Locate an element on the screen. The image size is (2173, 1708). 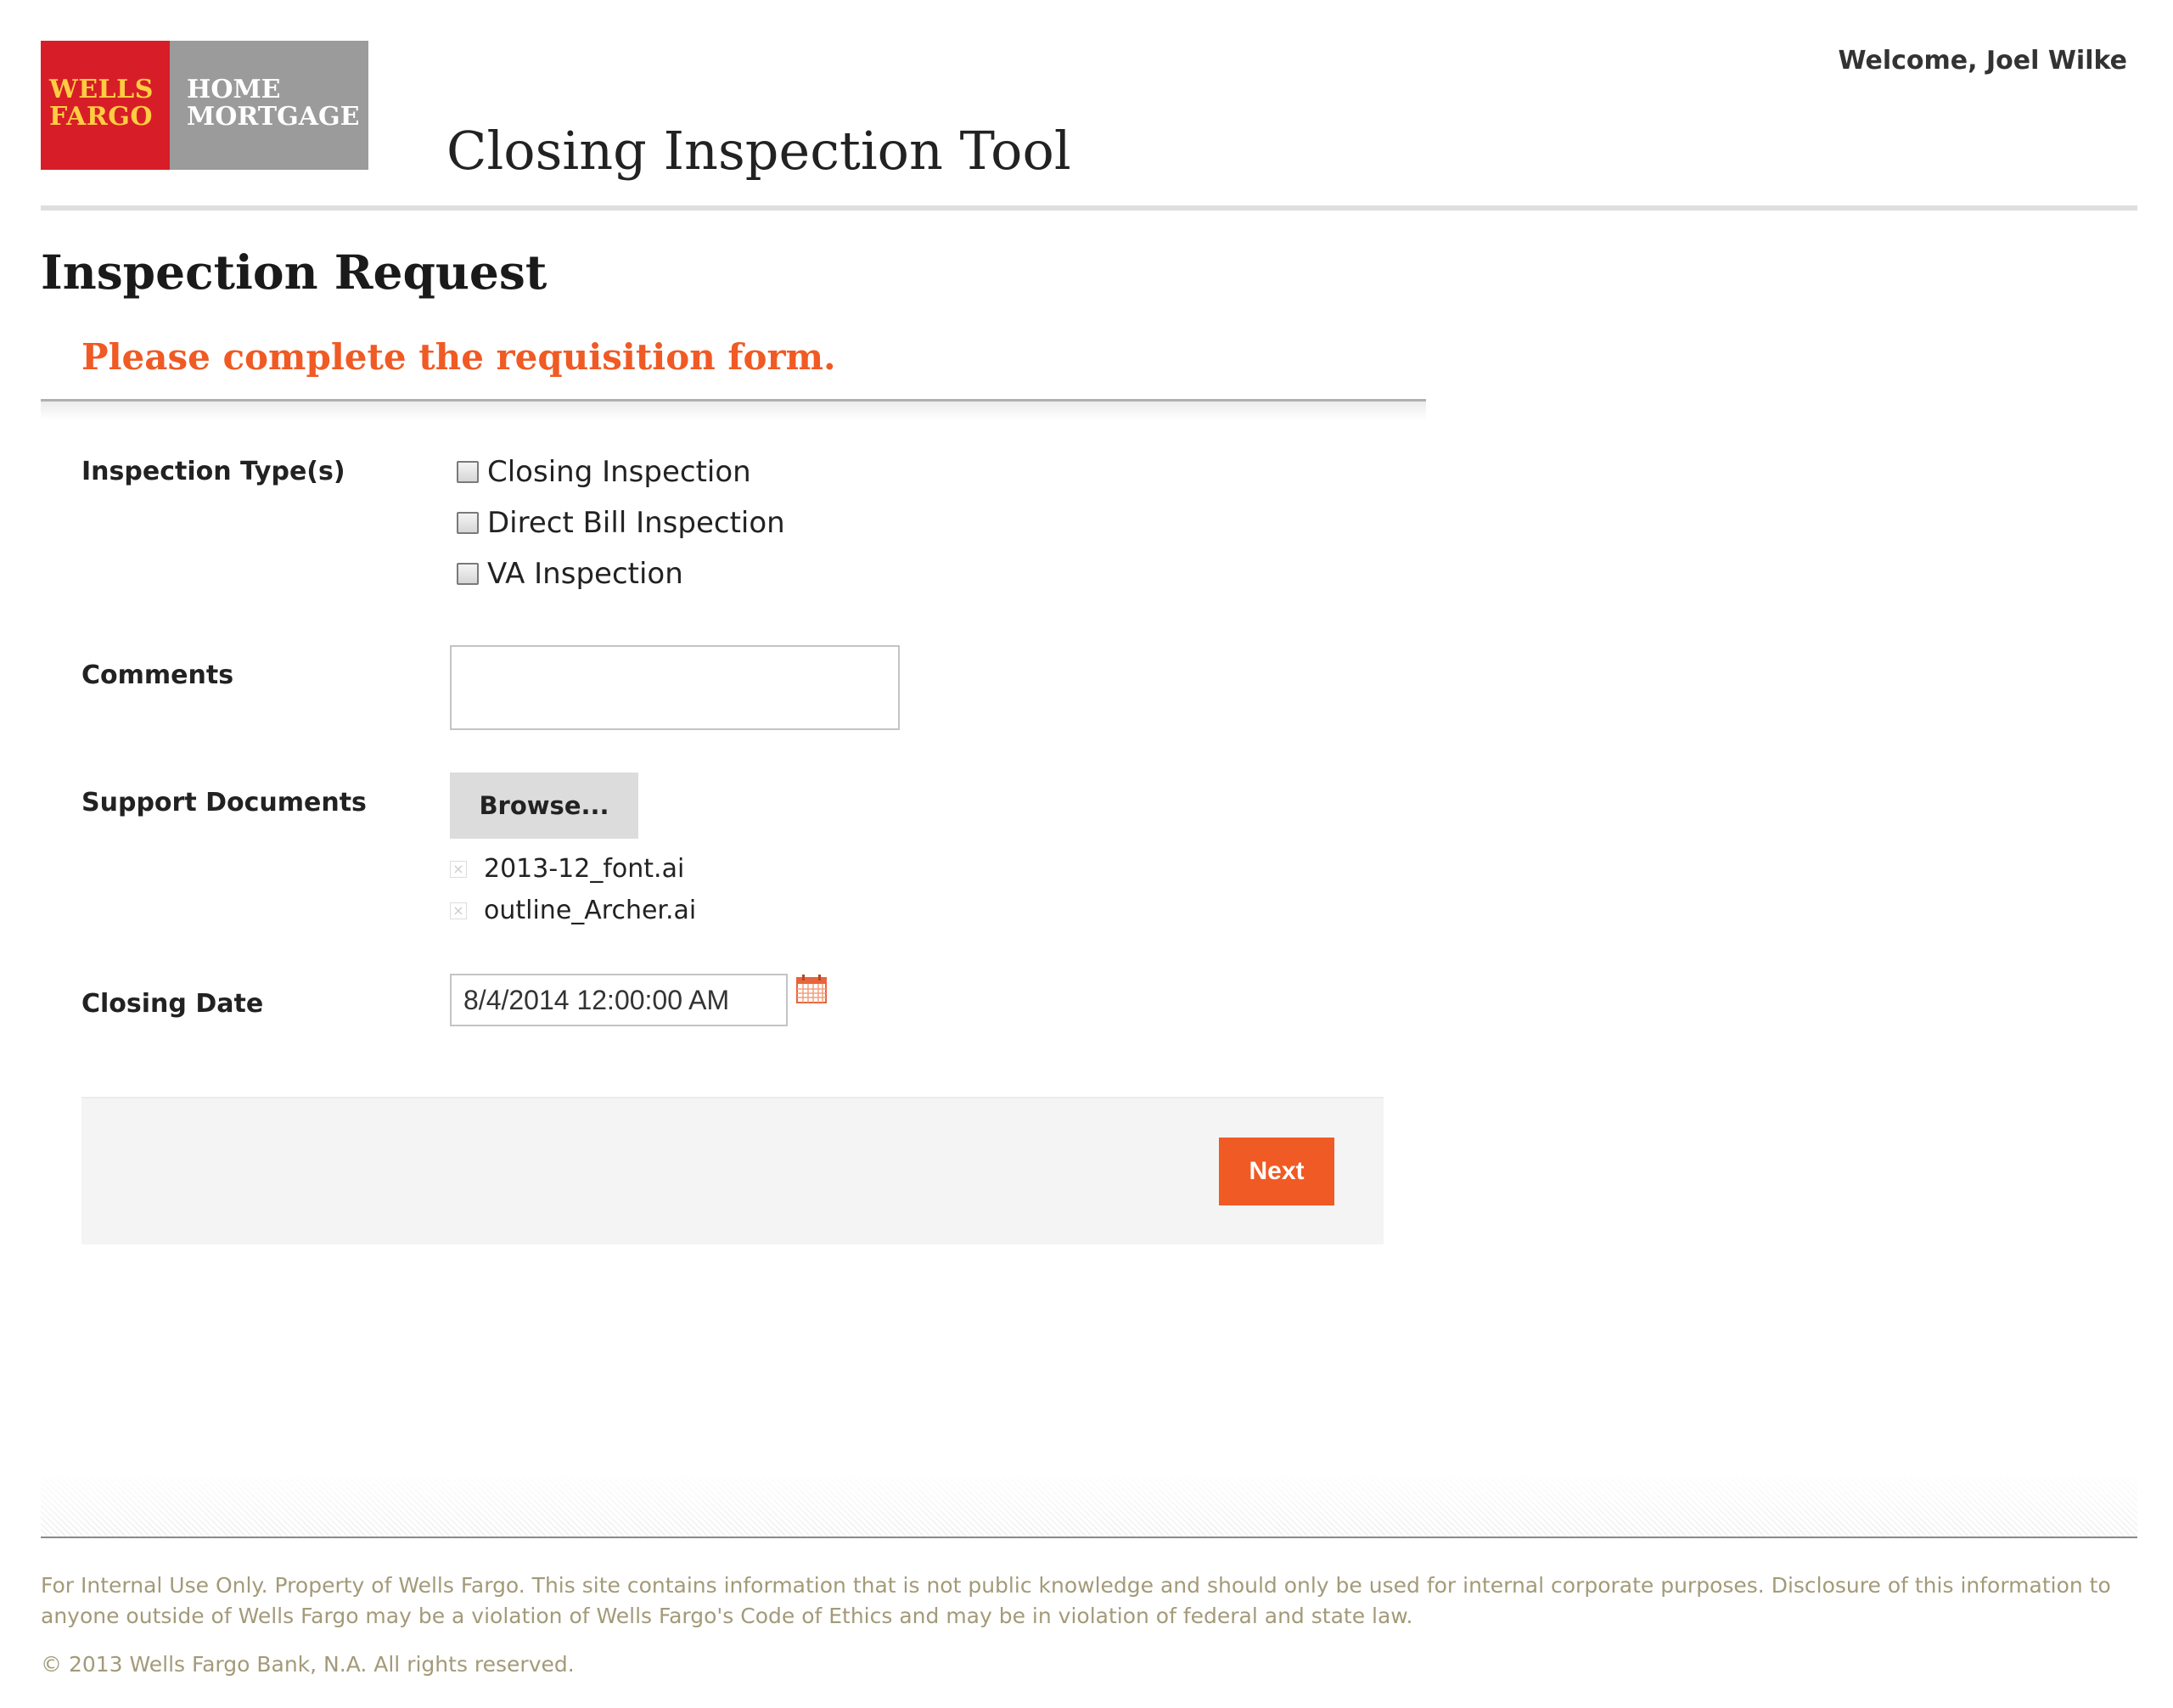
form-divider-shadow is located at coordinates (733, 411).